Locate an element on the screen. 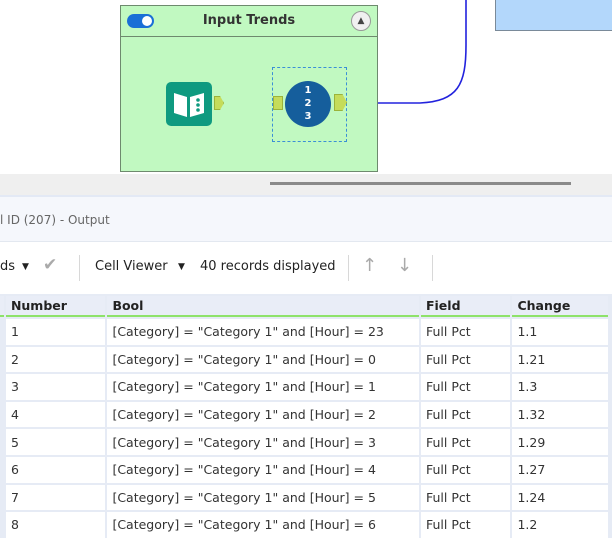 The image size is (612, 540). tool-container-input-trends: Input Trends ▲ 1 2 3 is located at coordinates (249, 88).